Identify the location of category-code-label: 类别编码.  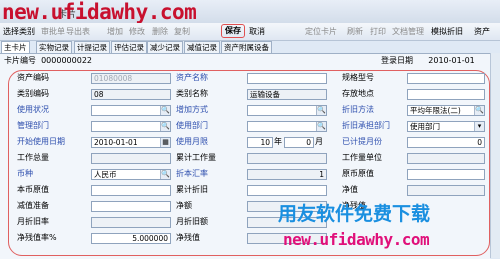
(33, 93).